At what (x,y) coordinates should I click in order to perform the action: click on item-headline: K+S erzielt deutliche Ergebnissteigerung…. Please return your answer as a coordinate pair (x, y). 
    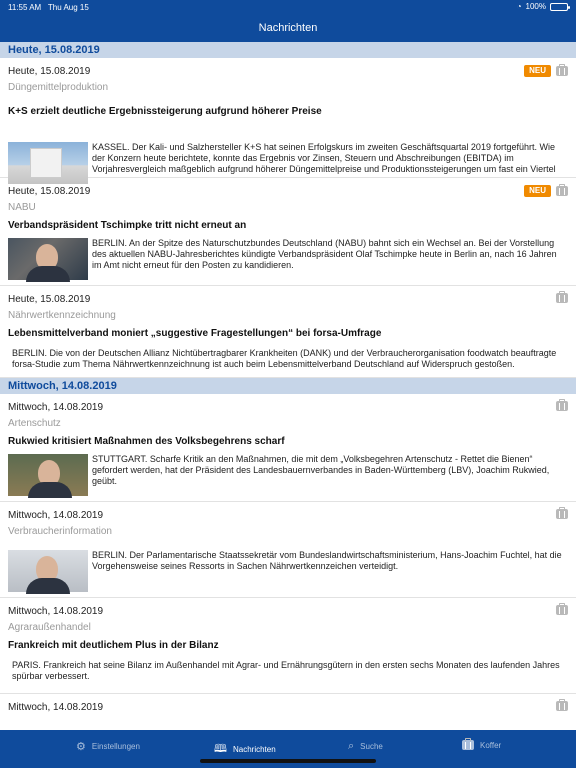
    Looking at the image, I should click on (165, 111).